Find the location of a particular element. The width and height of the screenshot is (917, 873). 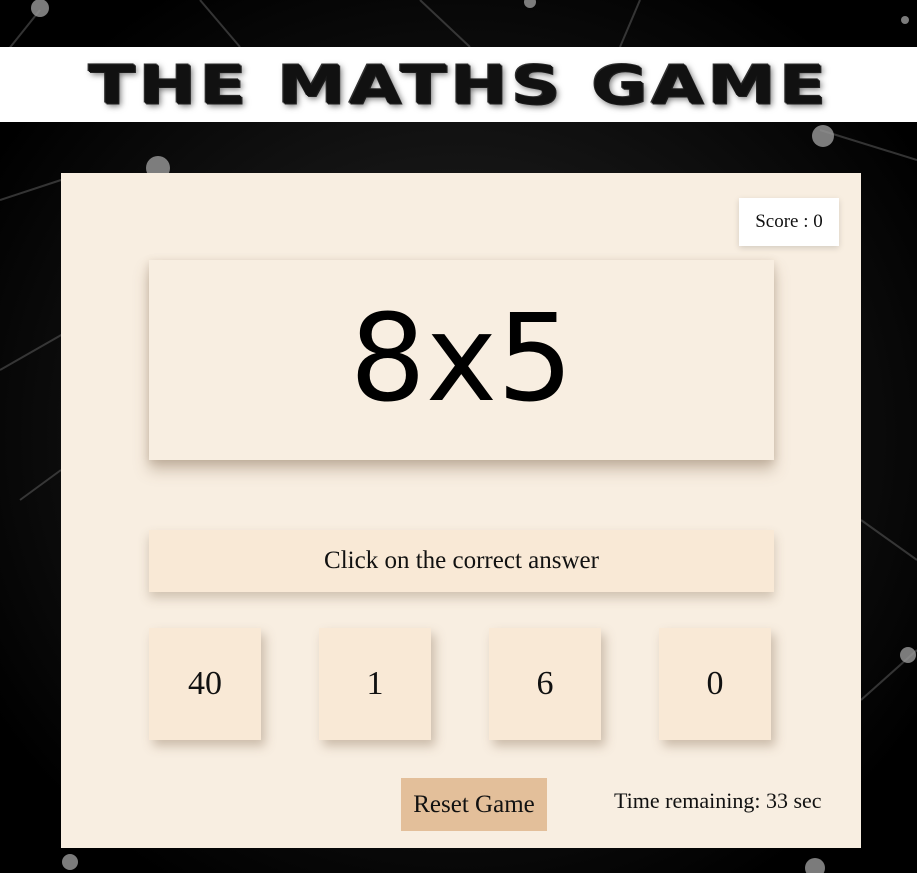

title-banner: THE MATHS GAME is located at coordinates (458, 84).